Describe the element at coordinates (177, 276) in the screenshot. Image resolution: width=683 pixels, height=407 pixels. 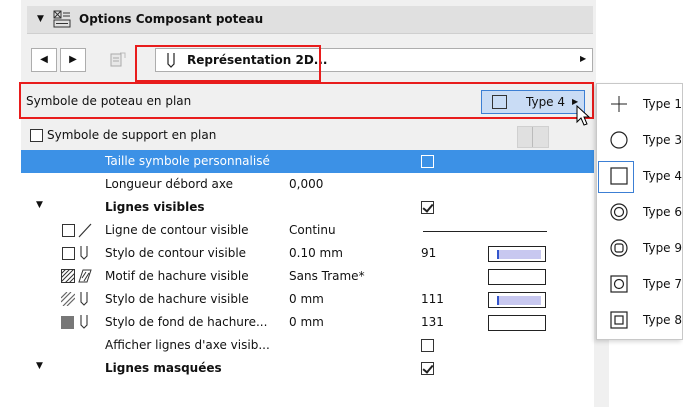
I see `param-label: Motif de hachure visible` at that location.